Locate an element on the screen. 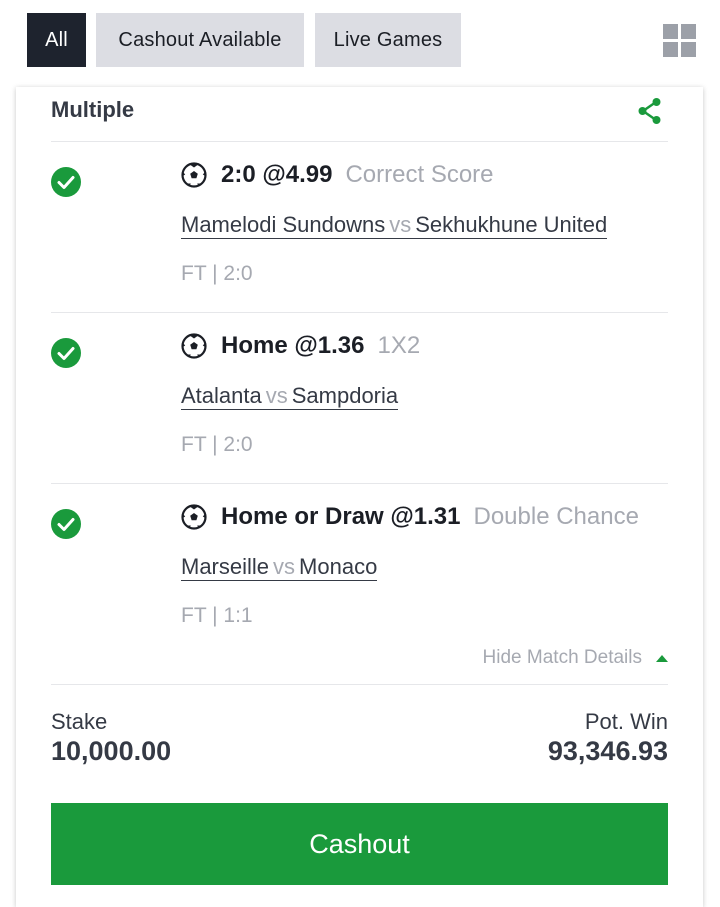  market-name: Double Chance is located at coordinates (556, 516).